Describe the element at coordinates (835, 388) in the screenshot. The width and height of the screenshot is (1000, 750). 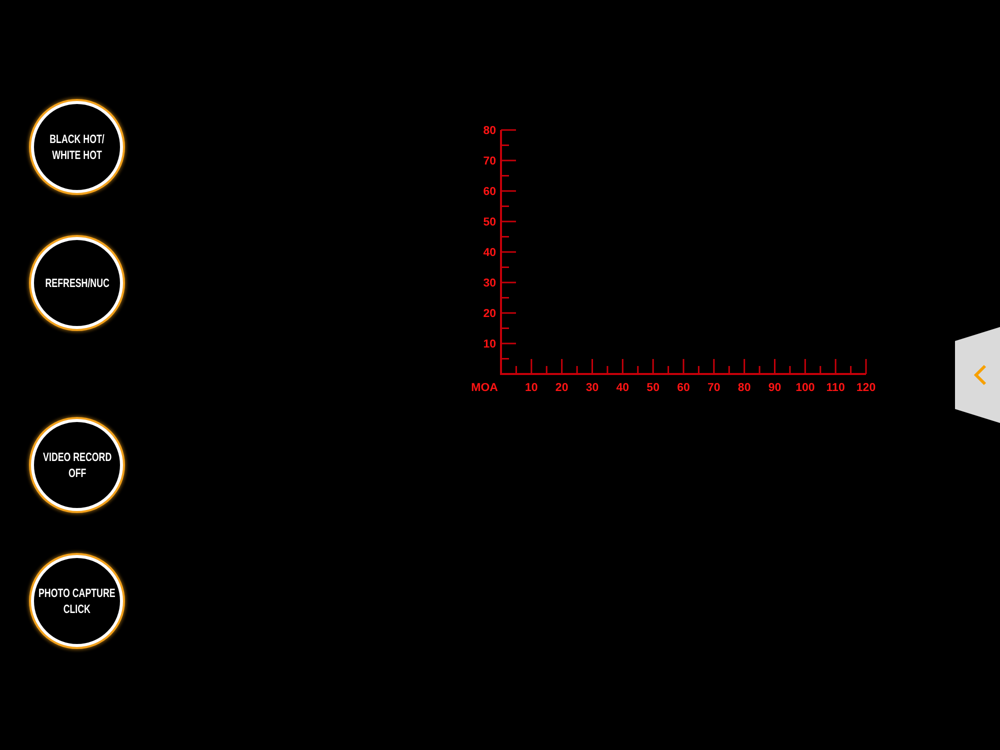
I see `tick-label: 110` at that location.